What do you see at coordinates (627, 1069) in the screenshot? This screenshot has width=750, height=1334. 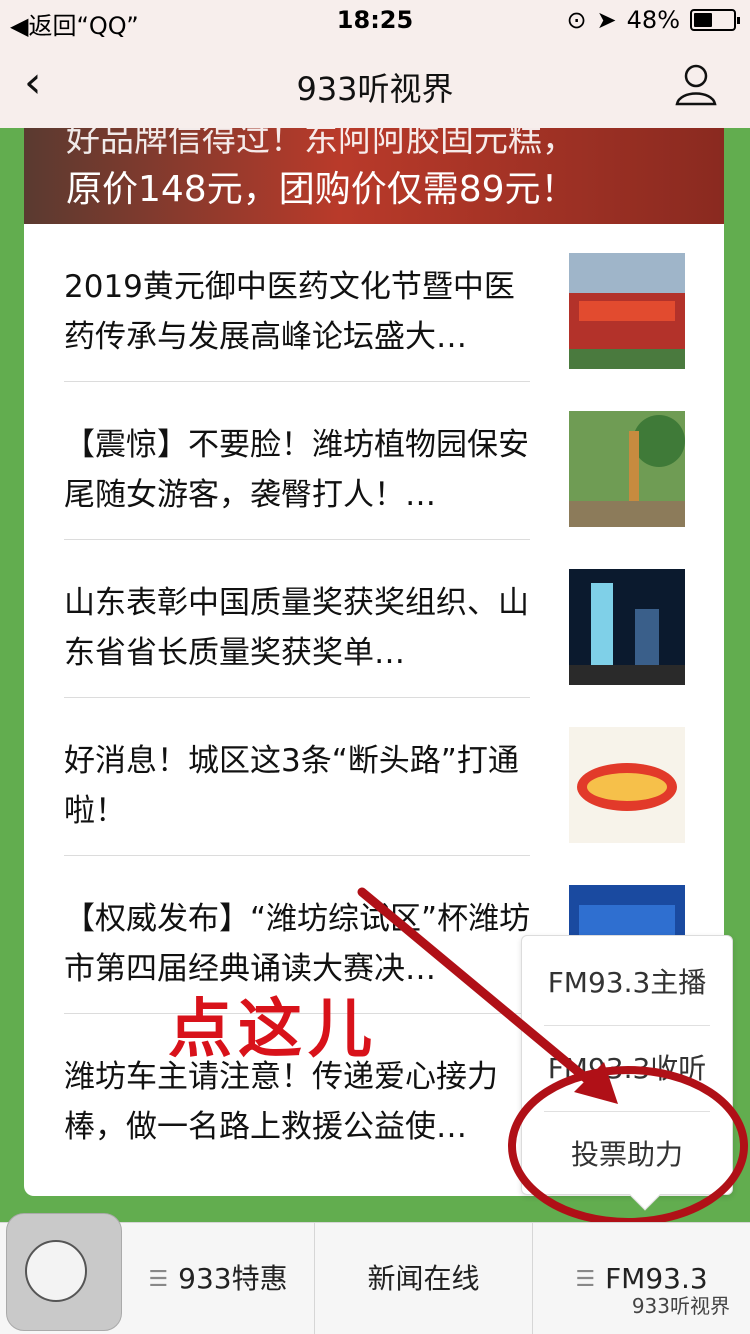 I see `menu-item-fm-listen: FM93.3收听` at bounding box center [627, 1069].